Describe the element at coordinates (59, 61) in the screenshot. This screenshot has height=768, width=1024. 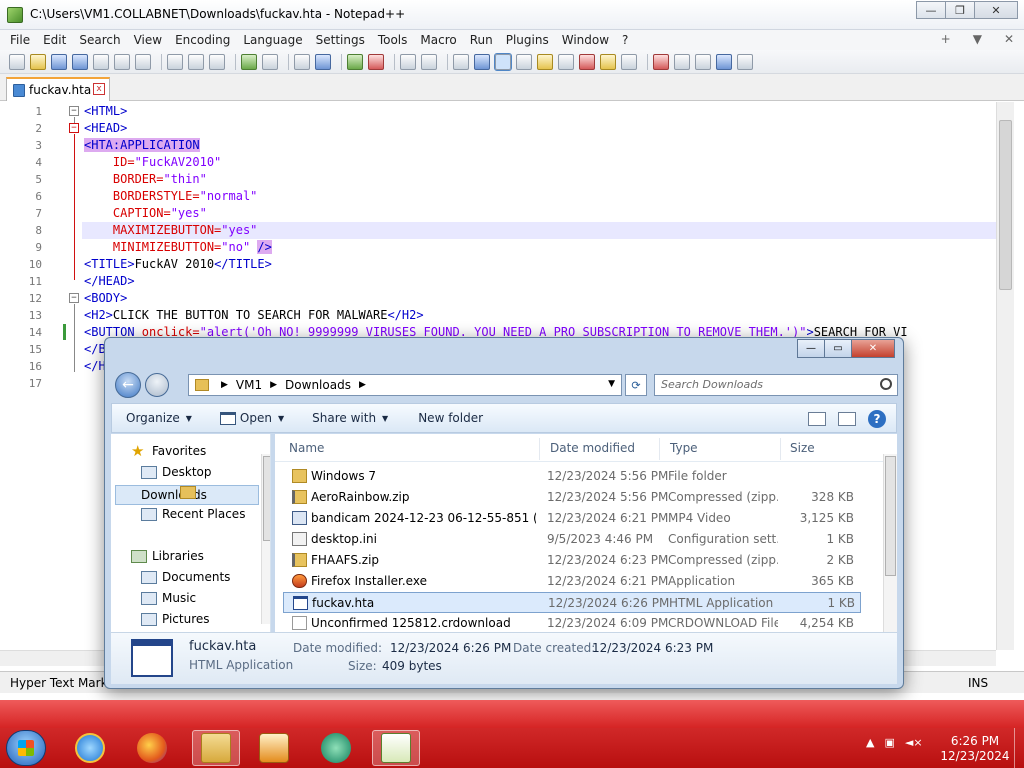
I see `save-icon` at that location.